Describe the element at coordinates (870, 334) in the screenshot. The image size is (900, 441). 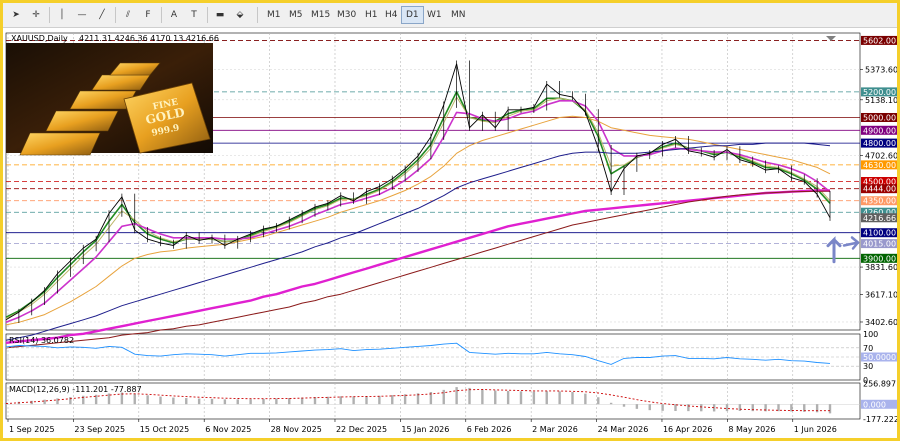
I see `rsi-level-label: 100` at that location.